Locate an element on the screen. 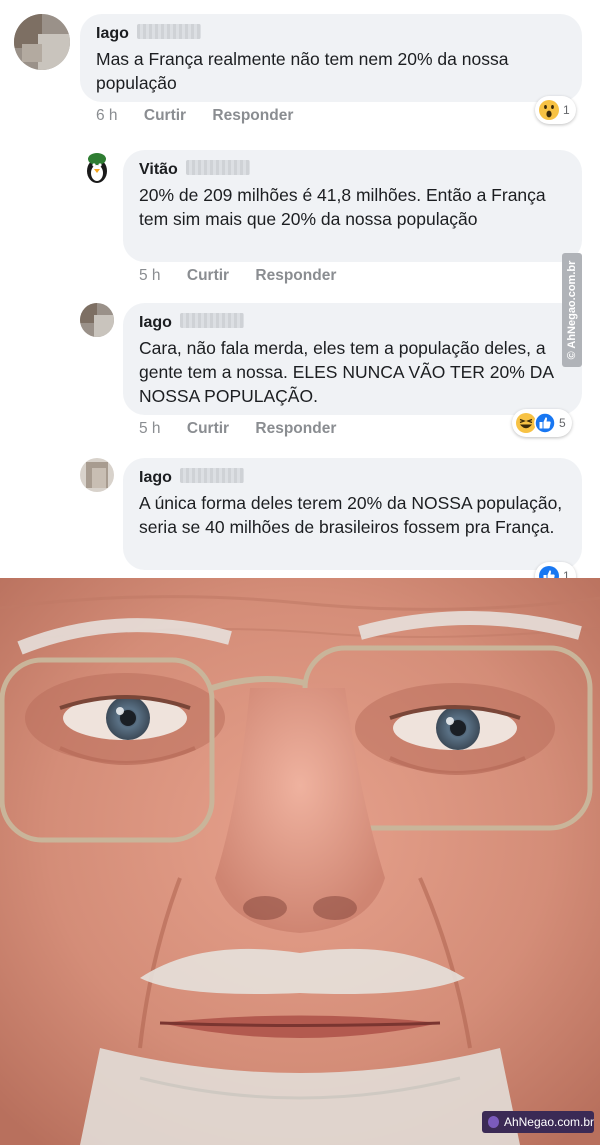 The image size is (600, 1145). side-watermark: © AhNegao.com.br is located at coordinates (572, 310).